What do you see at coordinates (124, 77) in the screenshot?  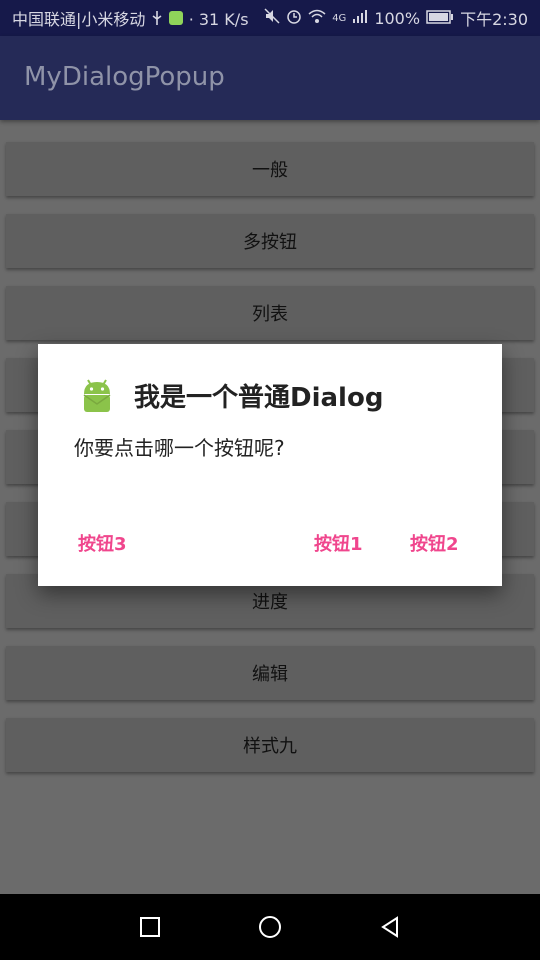 I see `app-title: MyDialogPopup` at bounding box center [124, 77].